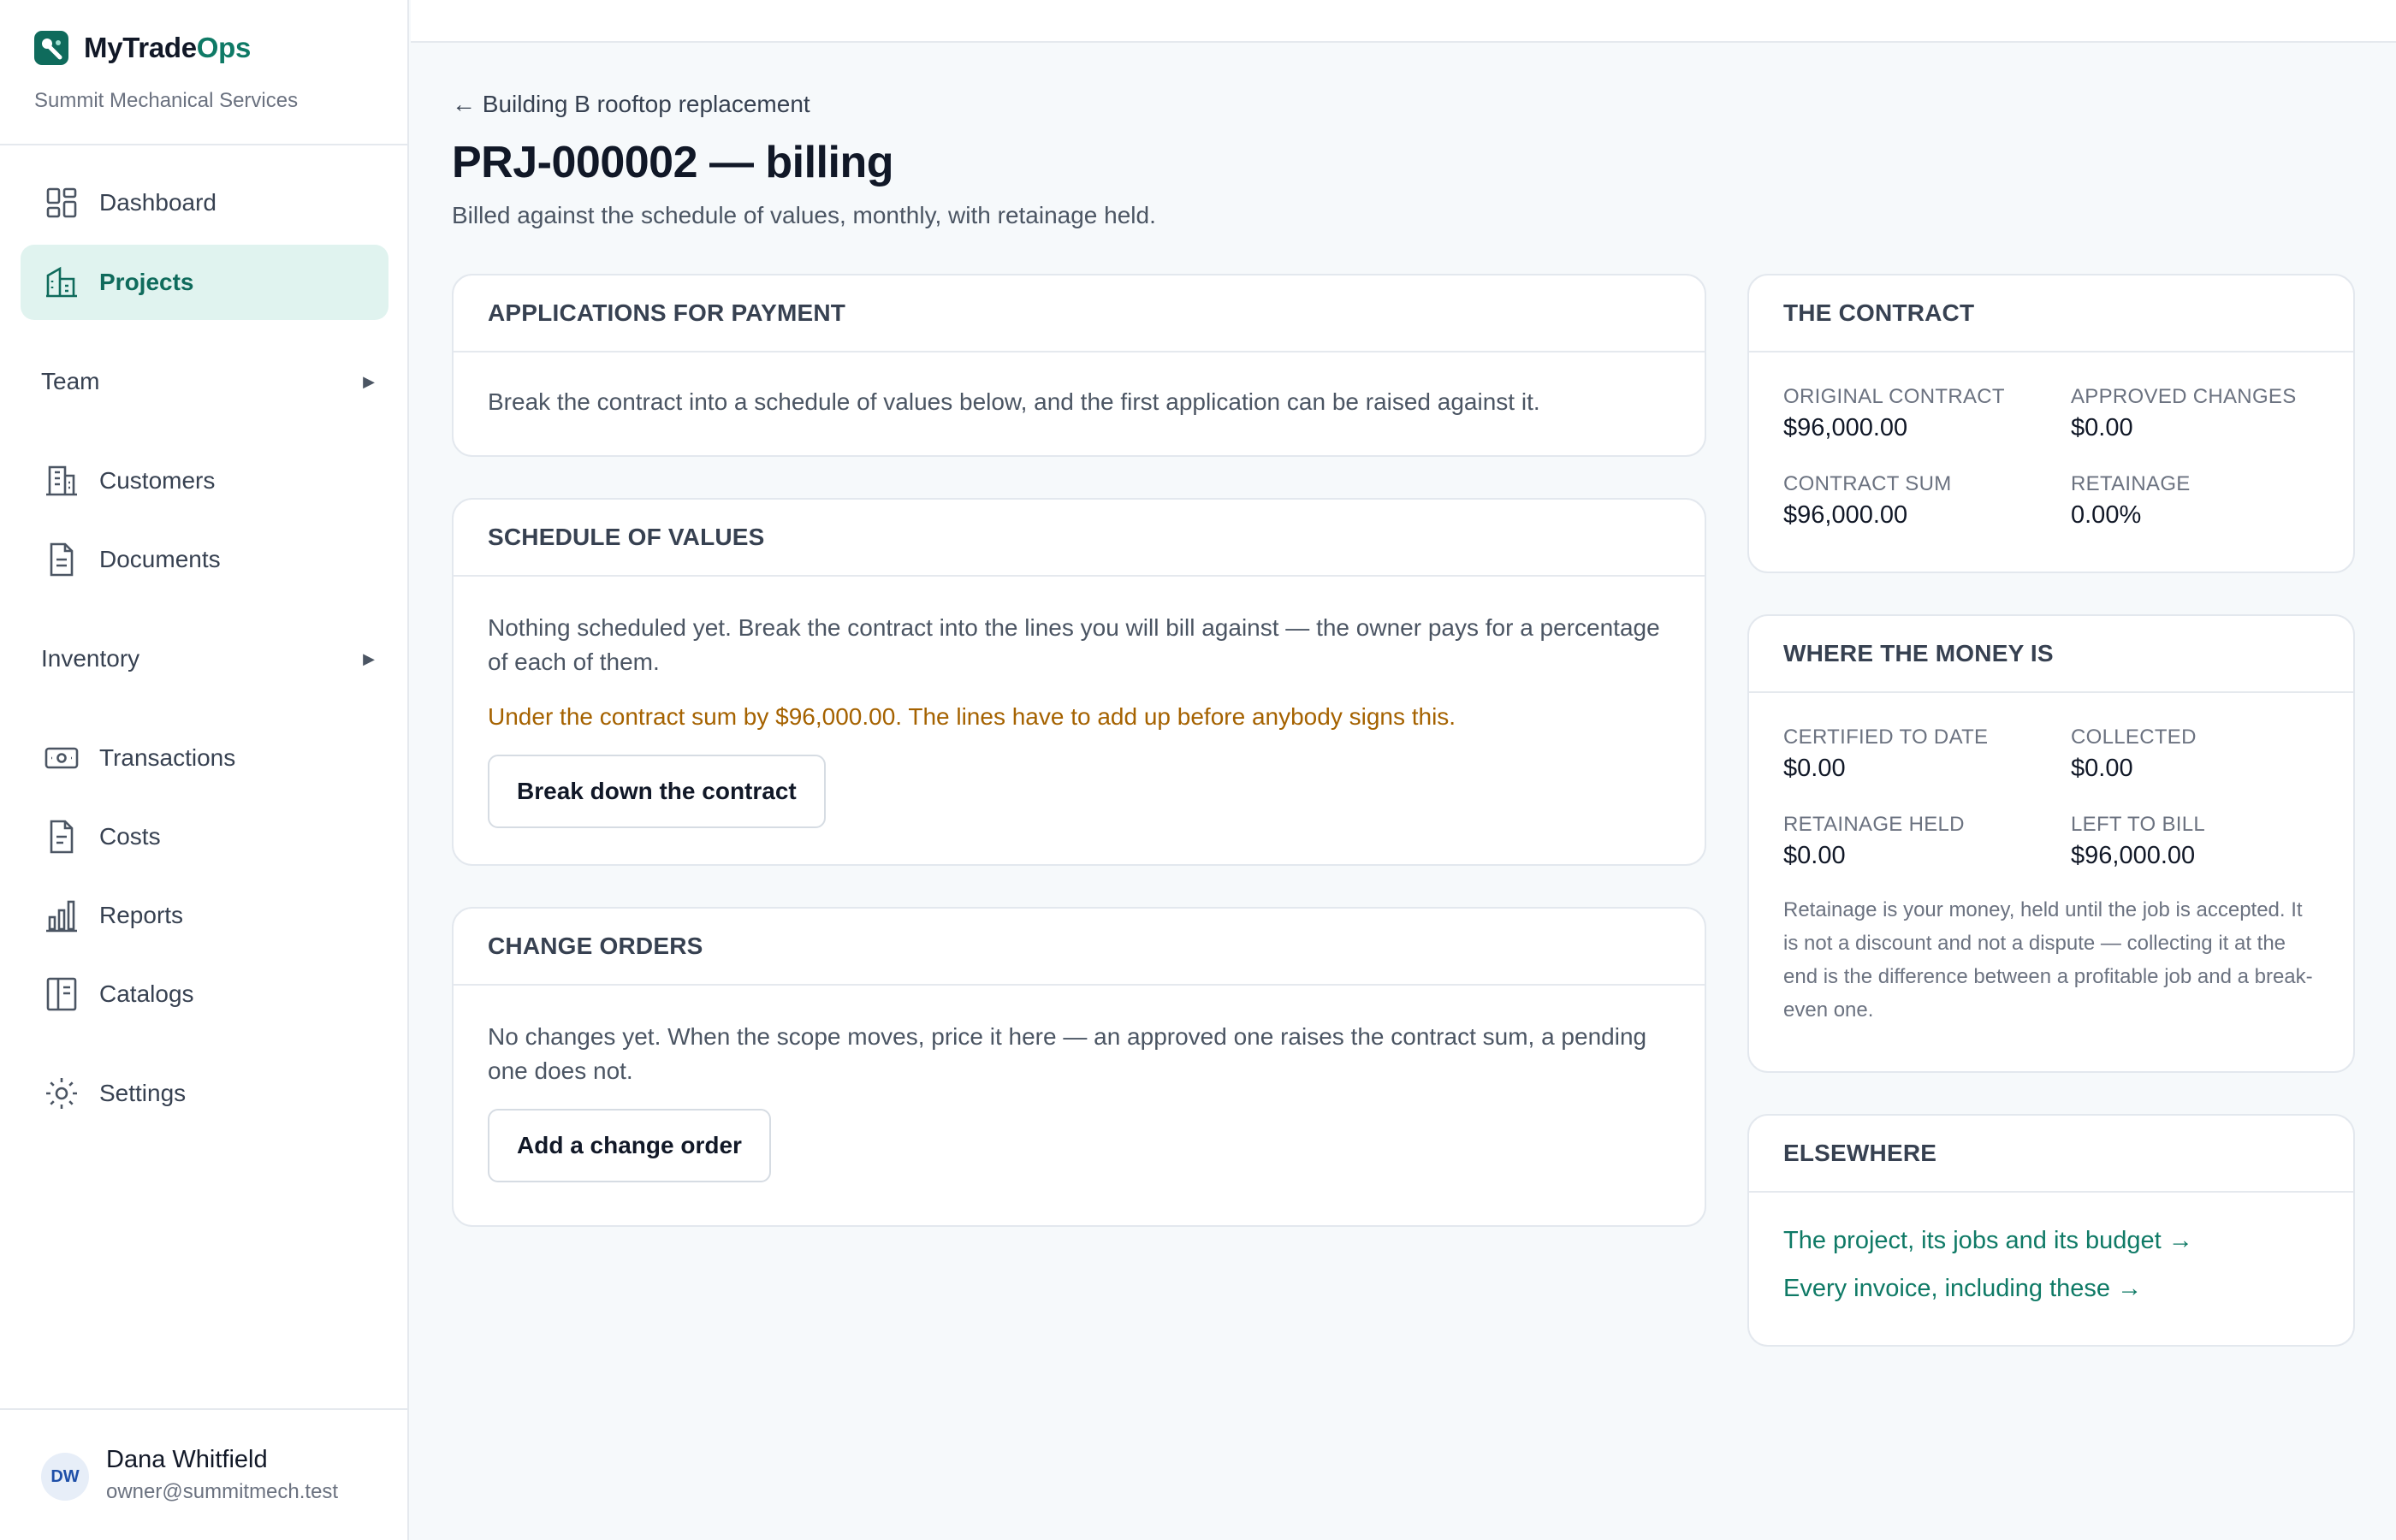  I want to click on avatar: DW, so click(65, 1477).